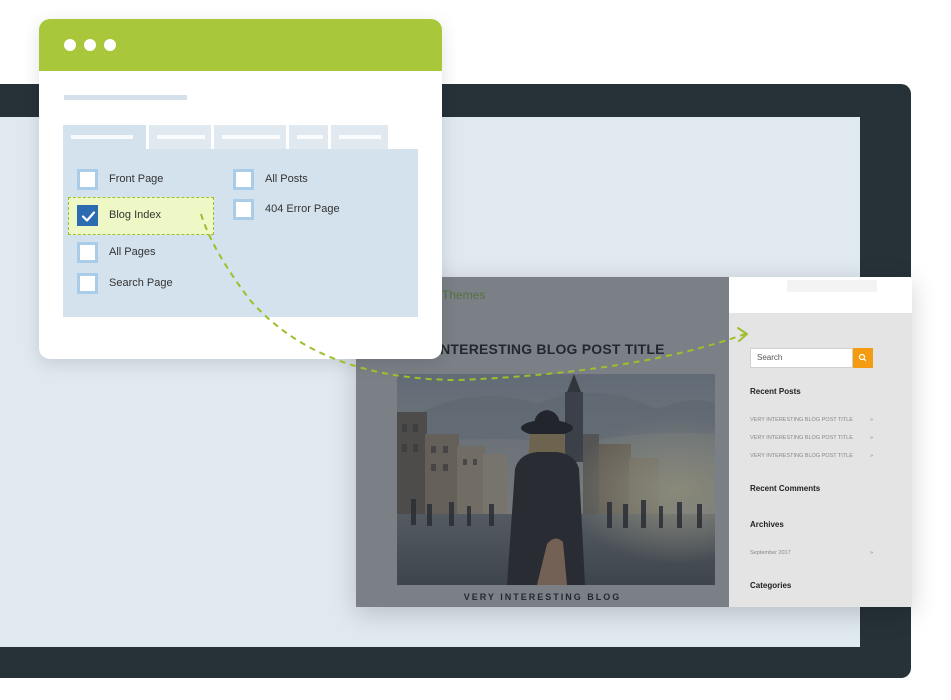 This screenshot has width=951, height=700. Describe the element at coordinates (811, 553) in the screenshot. I see `archive-link: September 2017 »` at that location.